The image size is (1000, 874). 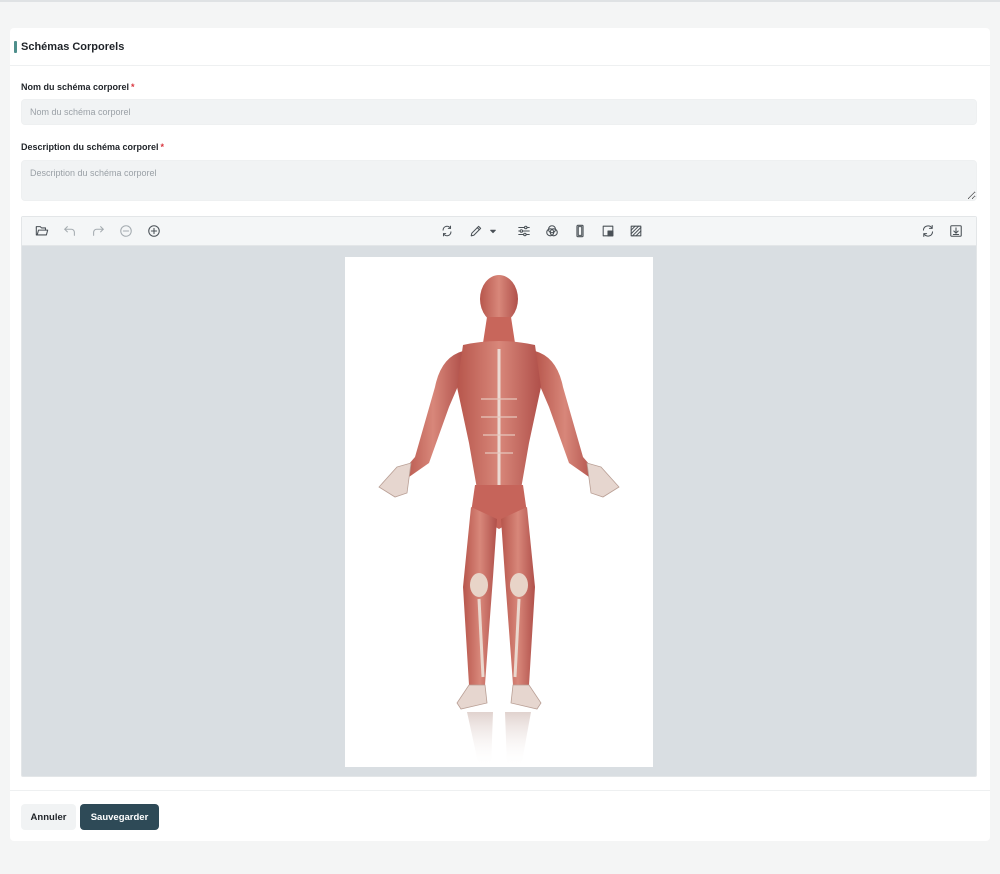 I want to click on save-button: Sauvegarder, so click(x=119, y=817).